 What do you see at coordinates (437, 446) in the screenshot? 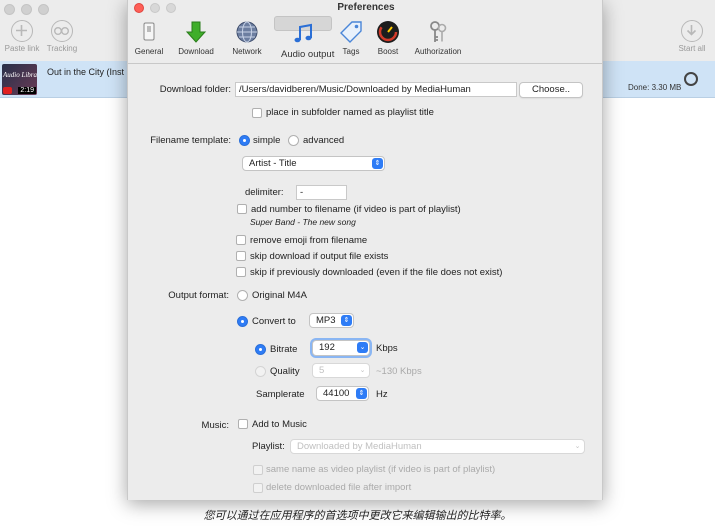
I see `playlist-combo: Downloaded by MediaHuman ⌄` at bounding box center [437, 446].